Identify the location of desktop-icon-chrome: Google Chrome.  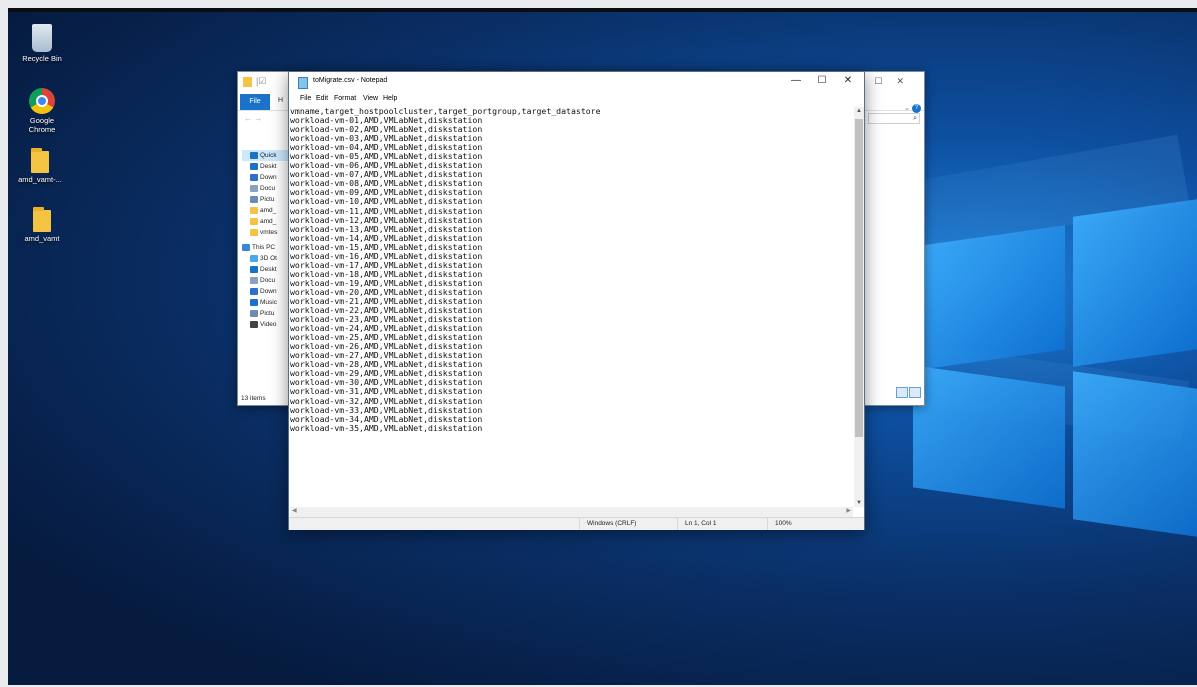
(42, 111).